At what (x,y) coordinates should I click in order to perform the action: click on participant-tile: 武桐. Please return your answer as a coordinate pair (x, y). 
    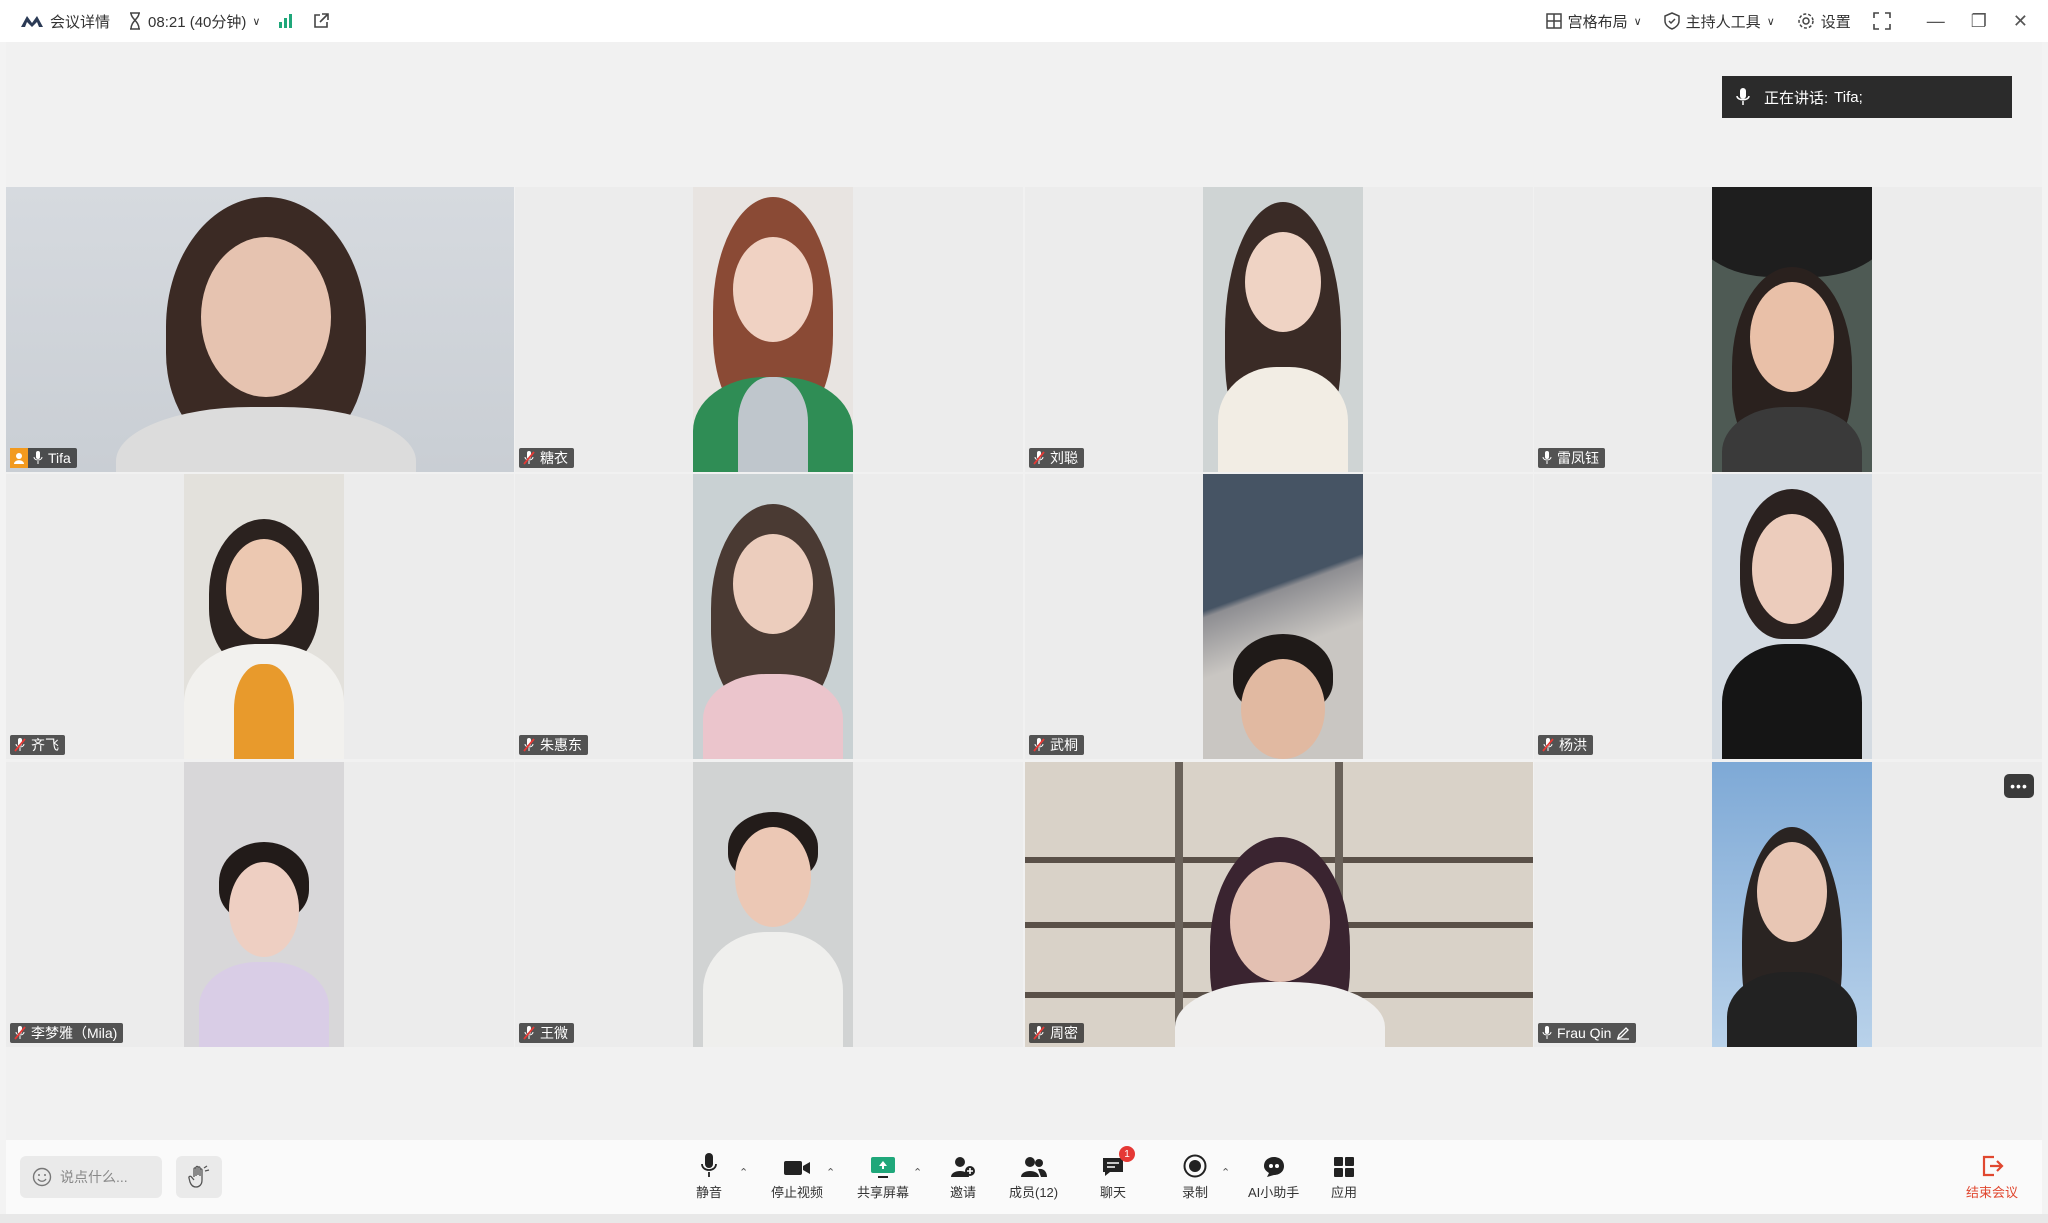
    Looking at the image, I should click on (1279, 616).